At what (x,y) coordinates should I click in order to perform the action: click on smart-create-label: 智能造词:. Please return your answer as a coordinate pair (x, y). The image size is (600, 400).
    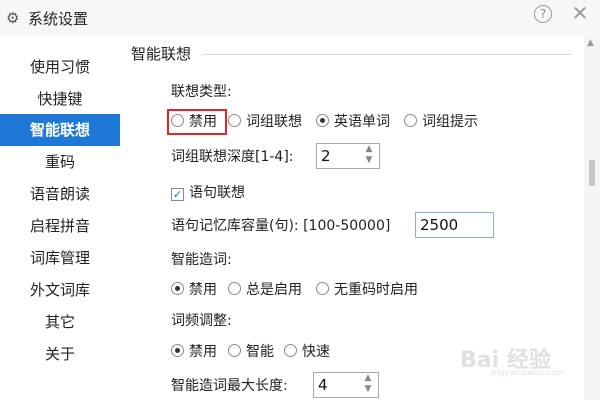
    Looking at the image, I should click on (201, 260).